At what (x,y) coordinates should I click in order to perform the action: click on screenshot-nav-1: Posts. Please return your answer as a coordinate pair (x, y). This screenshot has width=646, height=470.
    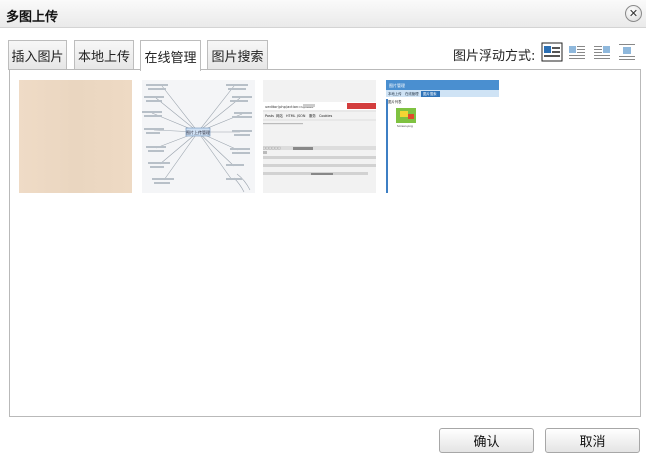
    Looking at the image, I should click on (269, 116).